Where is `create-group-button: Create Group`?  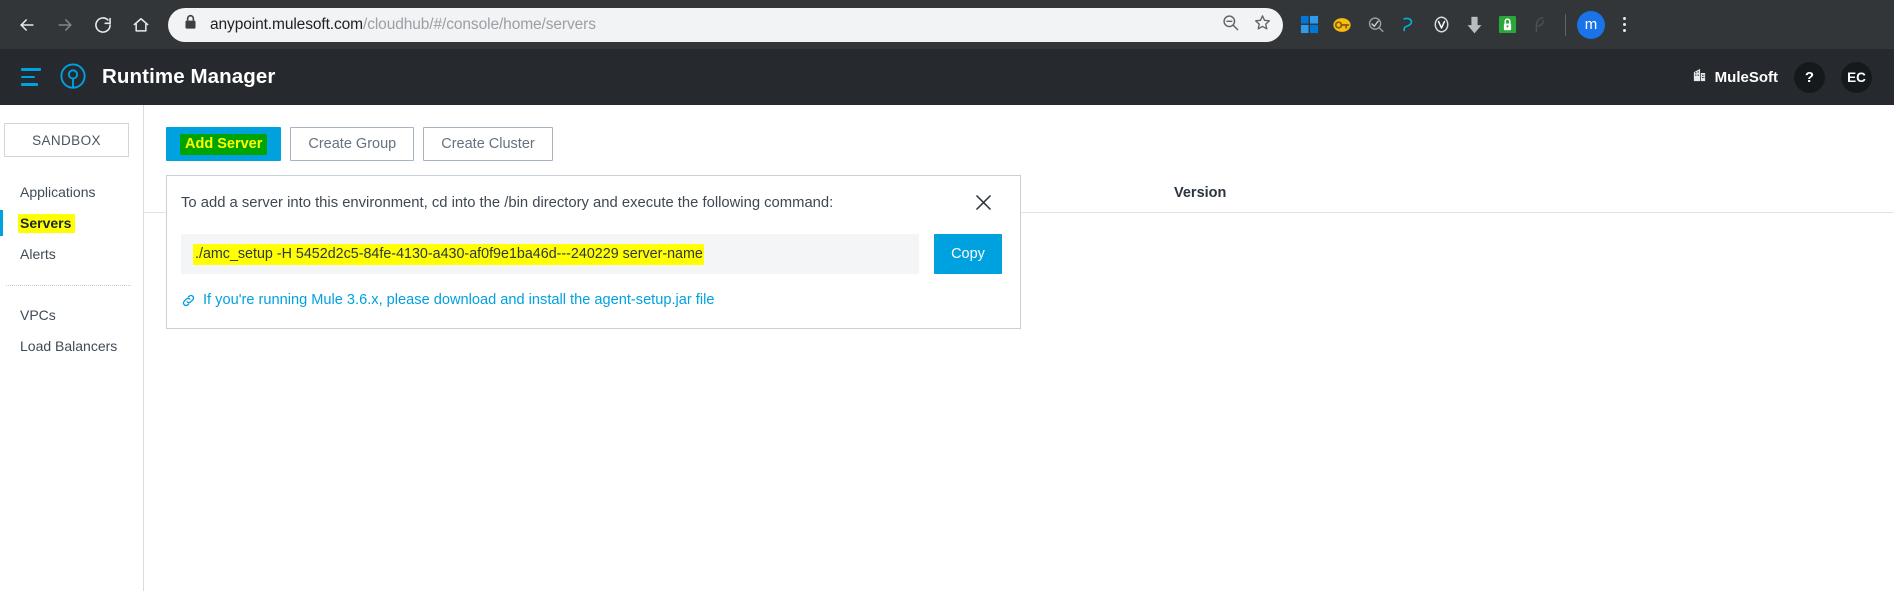
create-group-button: Create Group is located at coordinates (352, 144).